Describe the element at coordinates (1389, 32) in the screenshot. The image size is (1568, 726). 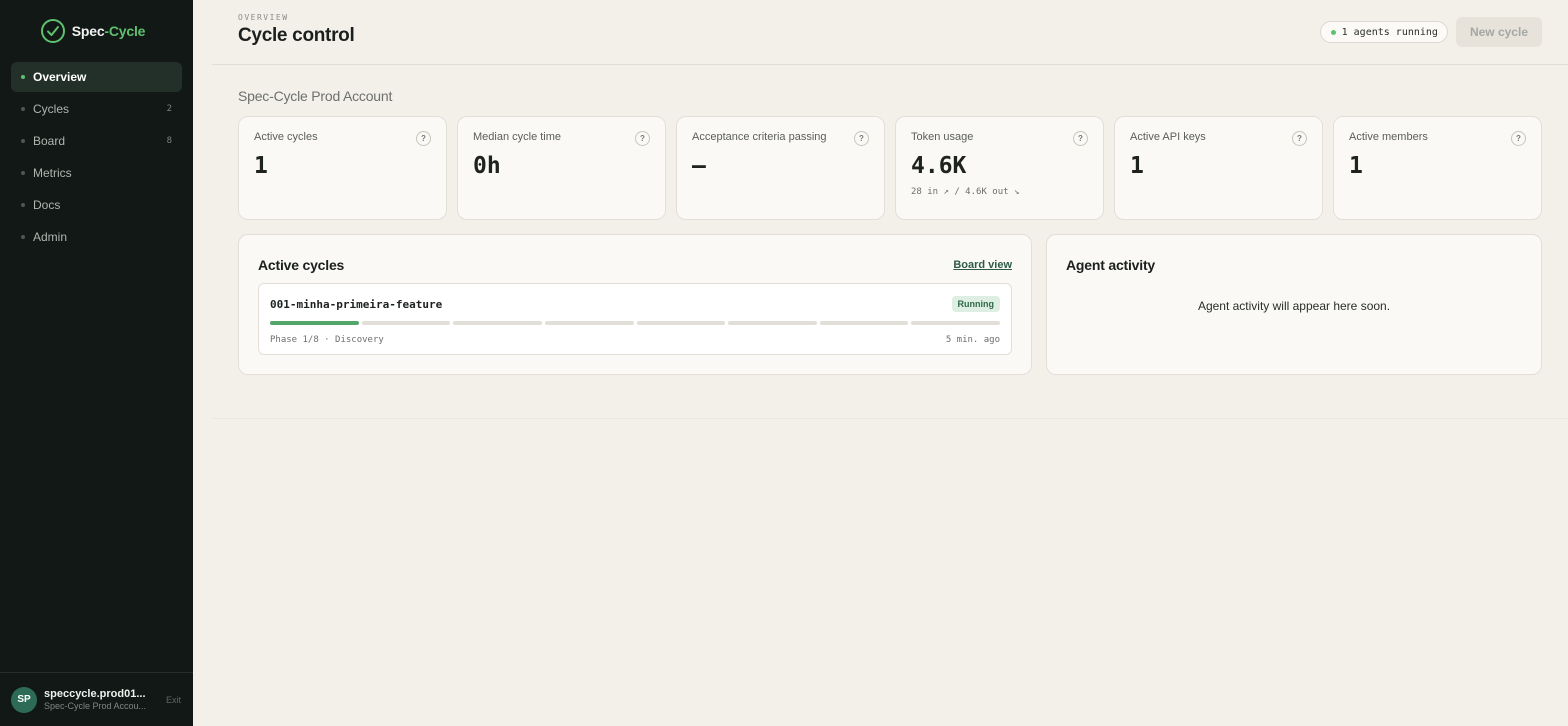
I see `agents-status-text: 1 agents running` at that location.